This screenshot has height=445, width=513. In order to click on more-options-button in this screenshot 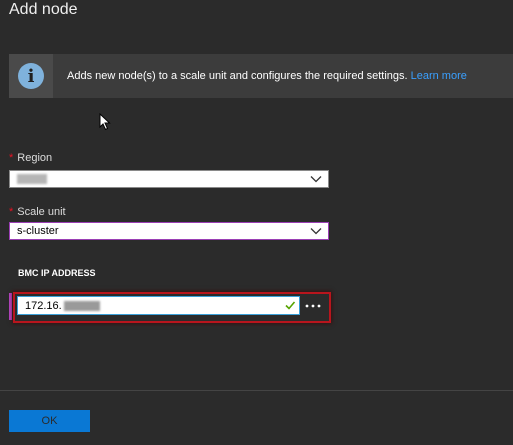, I will do `click(313, 306)`.